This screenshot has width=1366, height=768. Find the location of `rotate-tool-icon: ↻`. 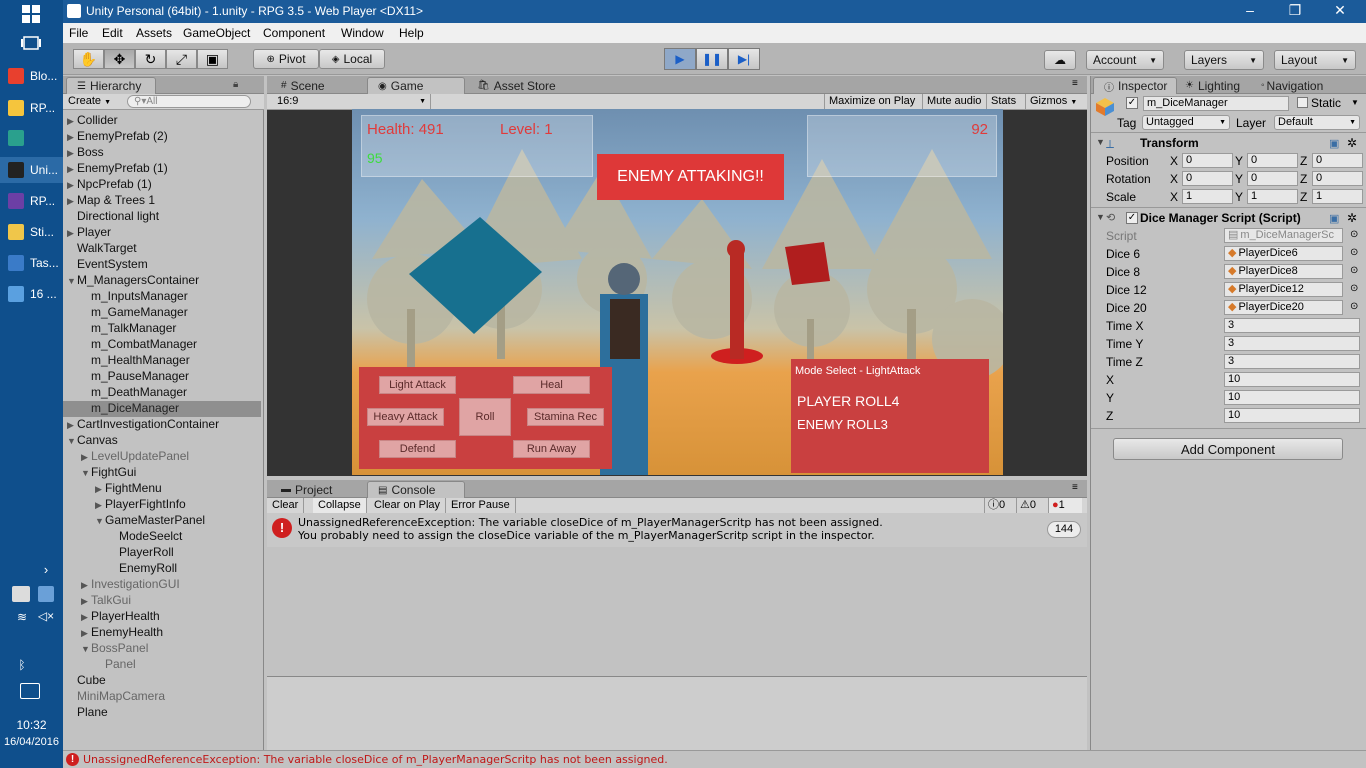

rotate-tool-icon: ↻ is located at coordinates (150, 59).